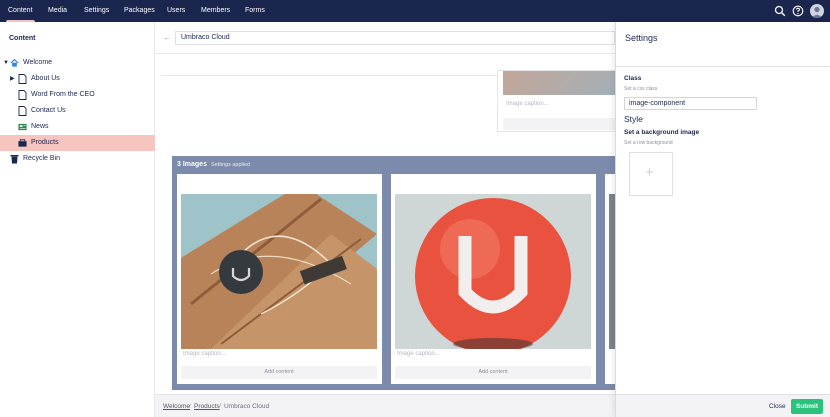 Image resolution: width=830 pixels, height=417 pixels. What do you see at coordinates (559, 83) in the screenshot?
I see `previous-image` at bounding box center [559, 83].